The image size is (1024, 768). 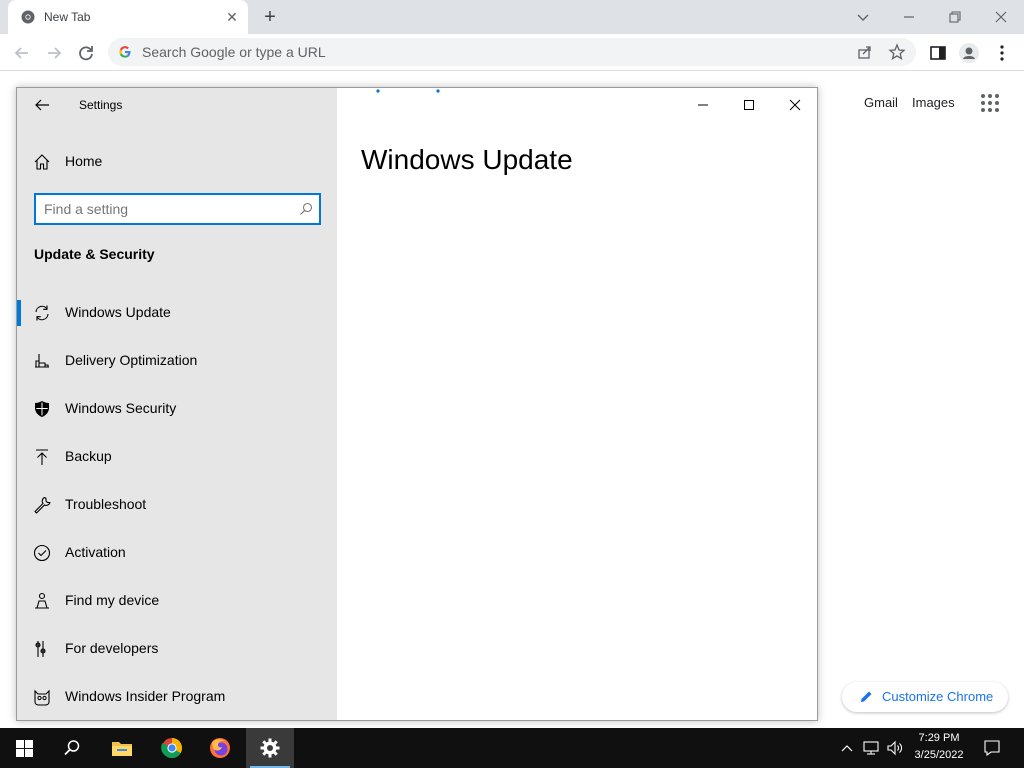 I want to click on windows-taskbar: 7:29 PM 3/25/2022, so click(x=512, y=748).